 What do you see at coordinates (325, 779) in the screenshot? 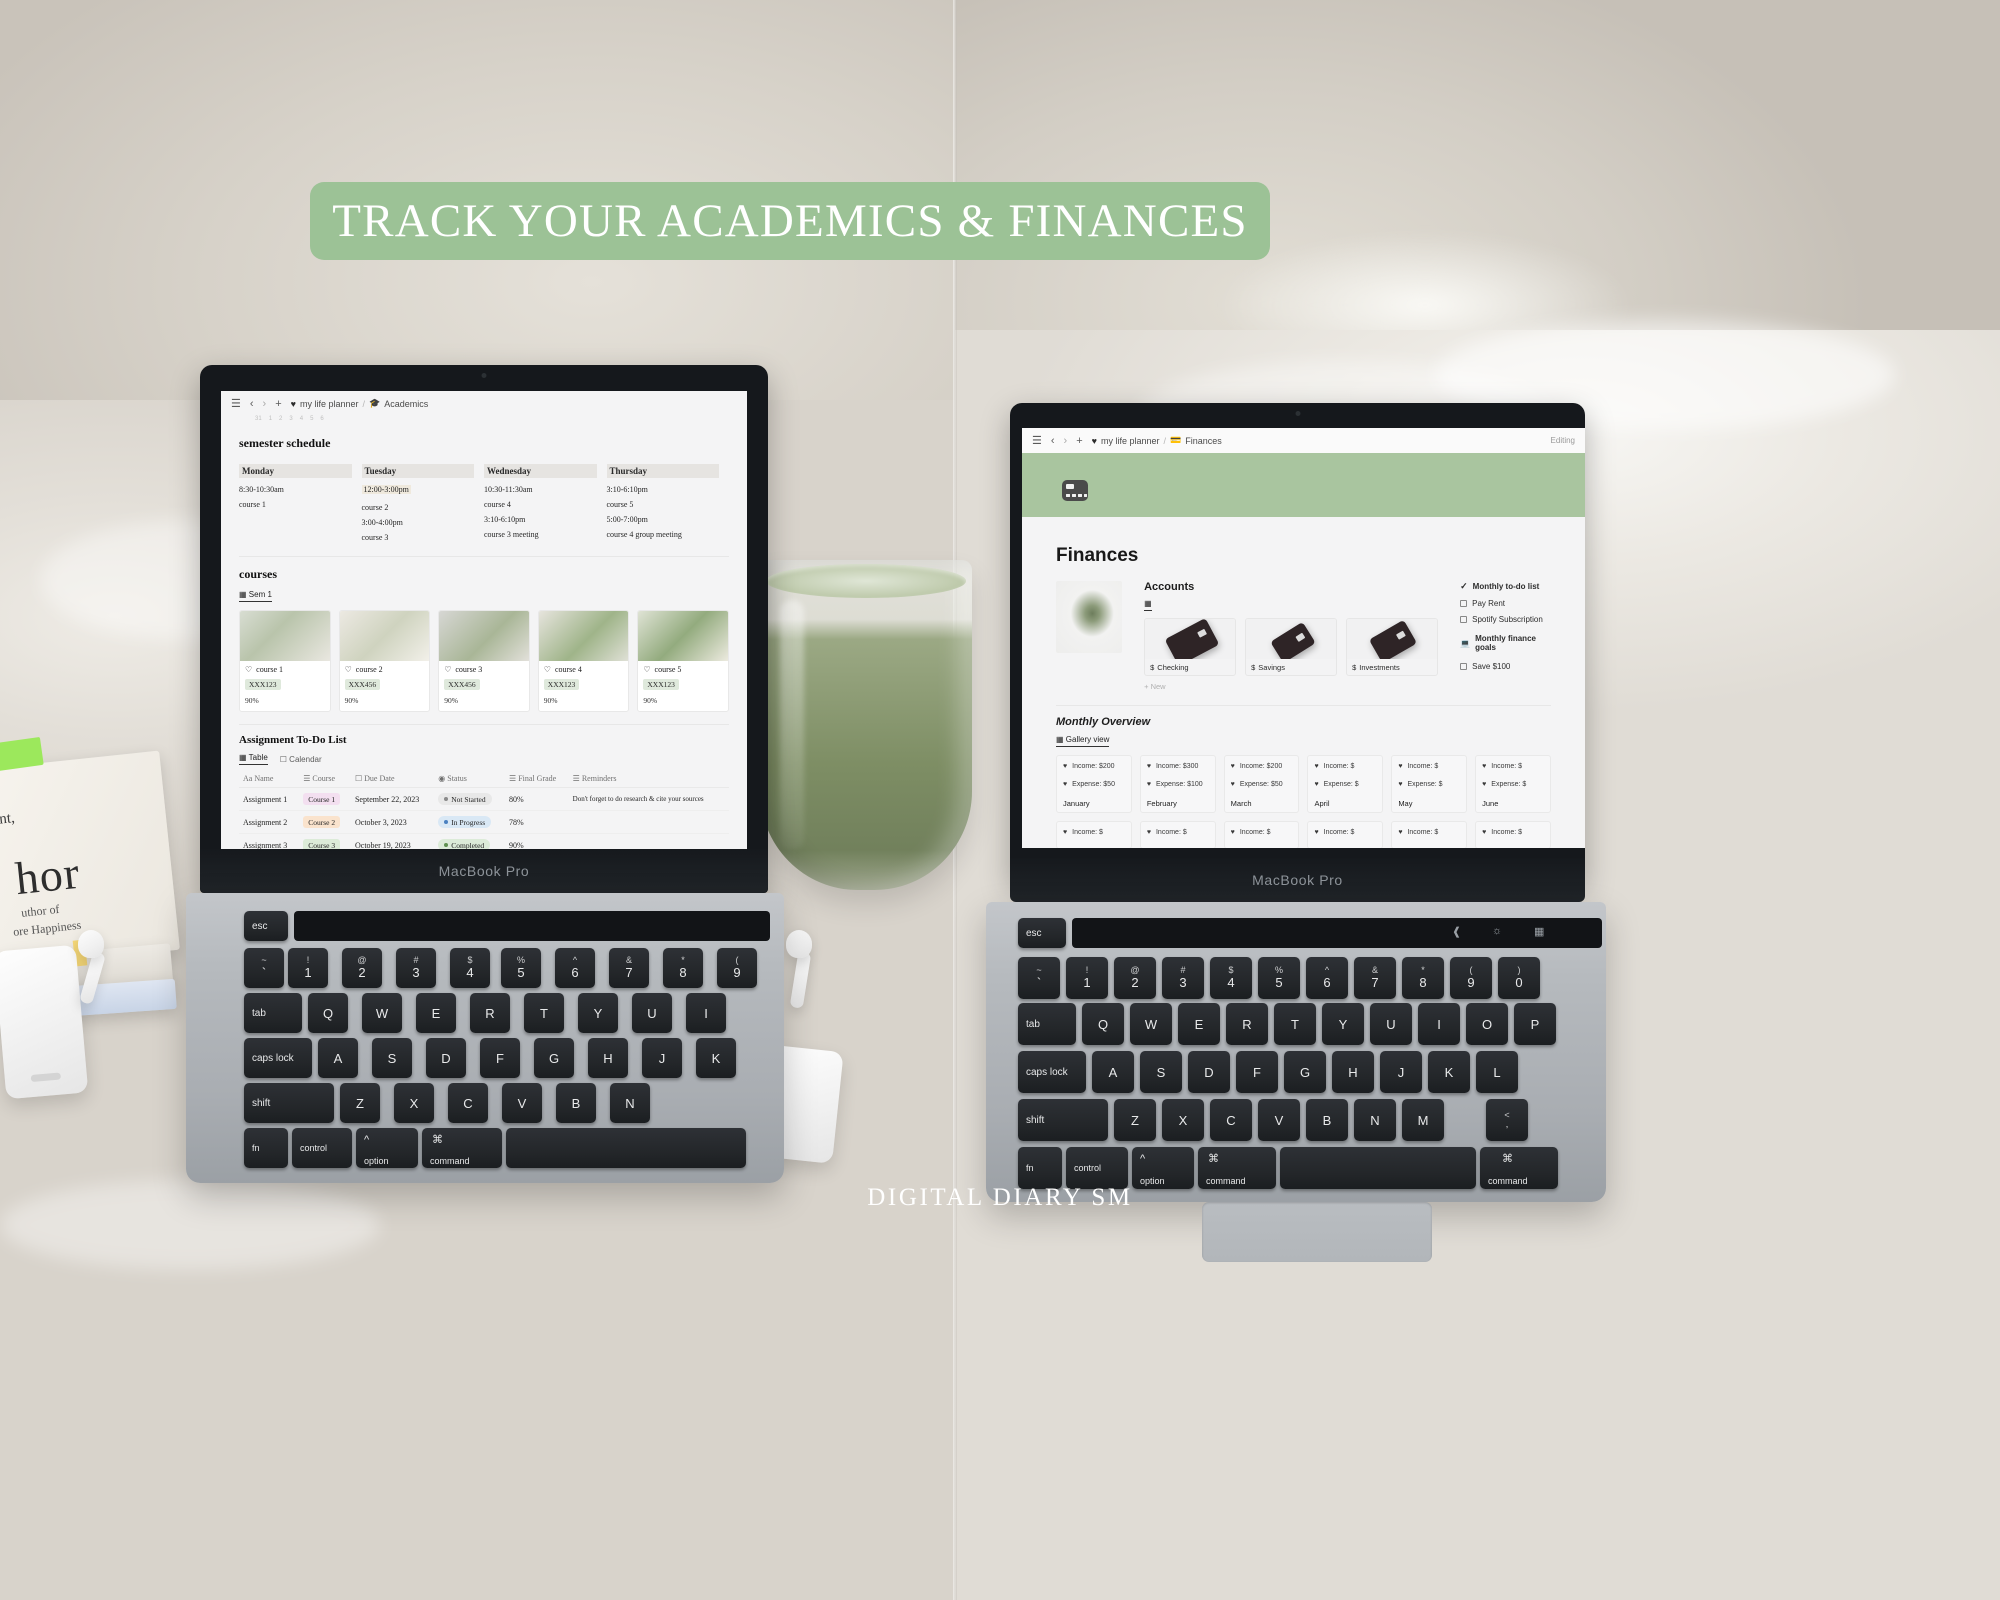
I see `col-course: ☰ Course` at bounding box center [325, 779].